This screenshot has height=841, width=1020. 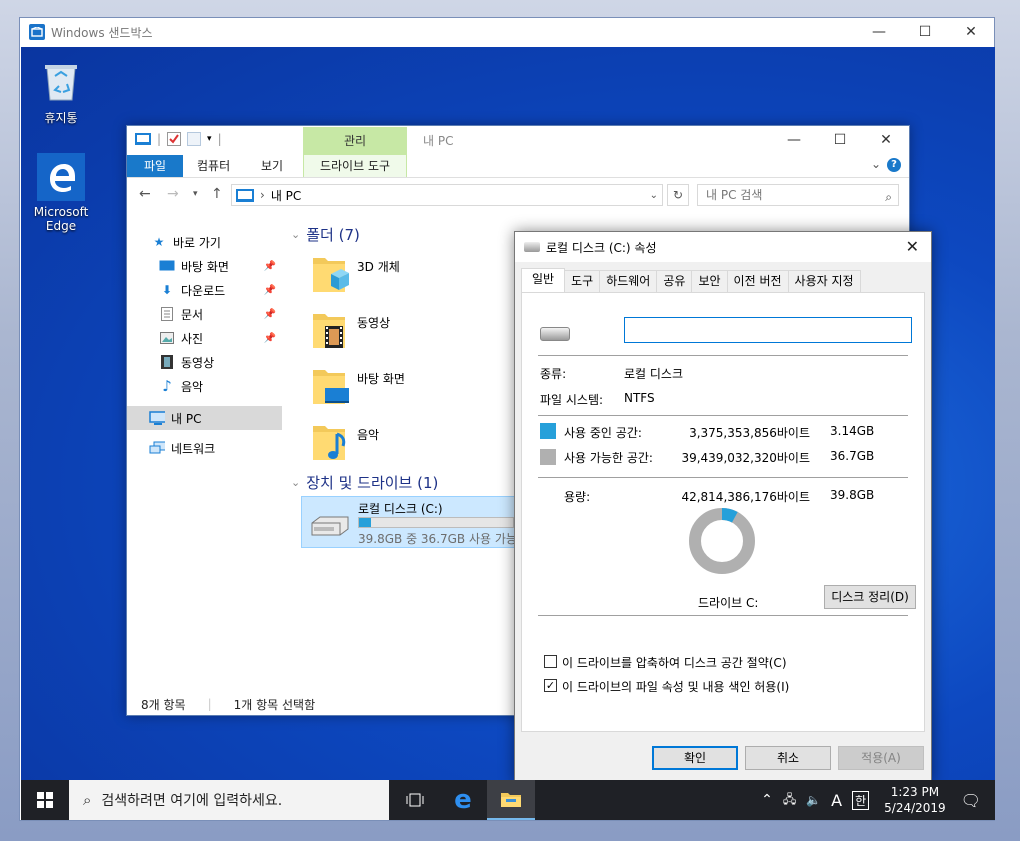 I want to click on disk-cleanup-button: 디스크 정리(D), so click(x=870, y=597).